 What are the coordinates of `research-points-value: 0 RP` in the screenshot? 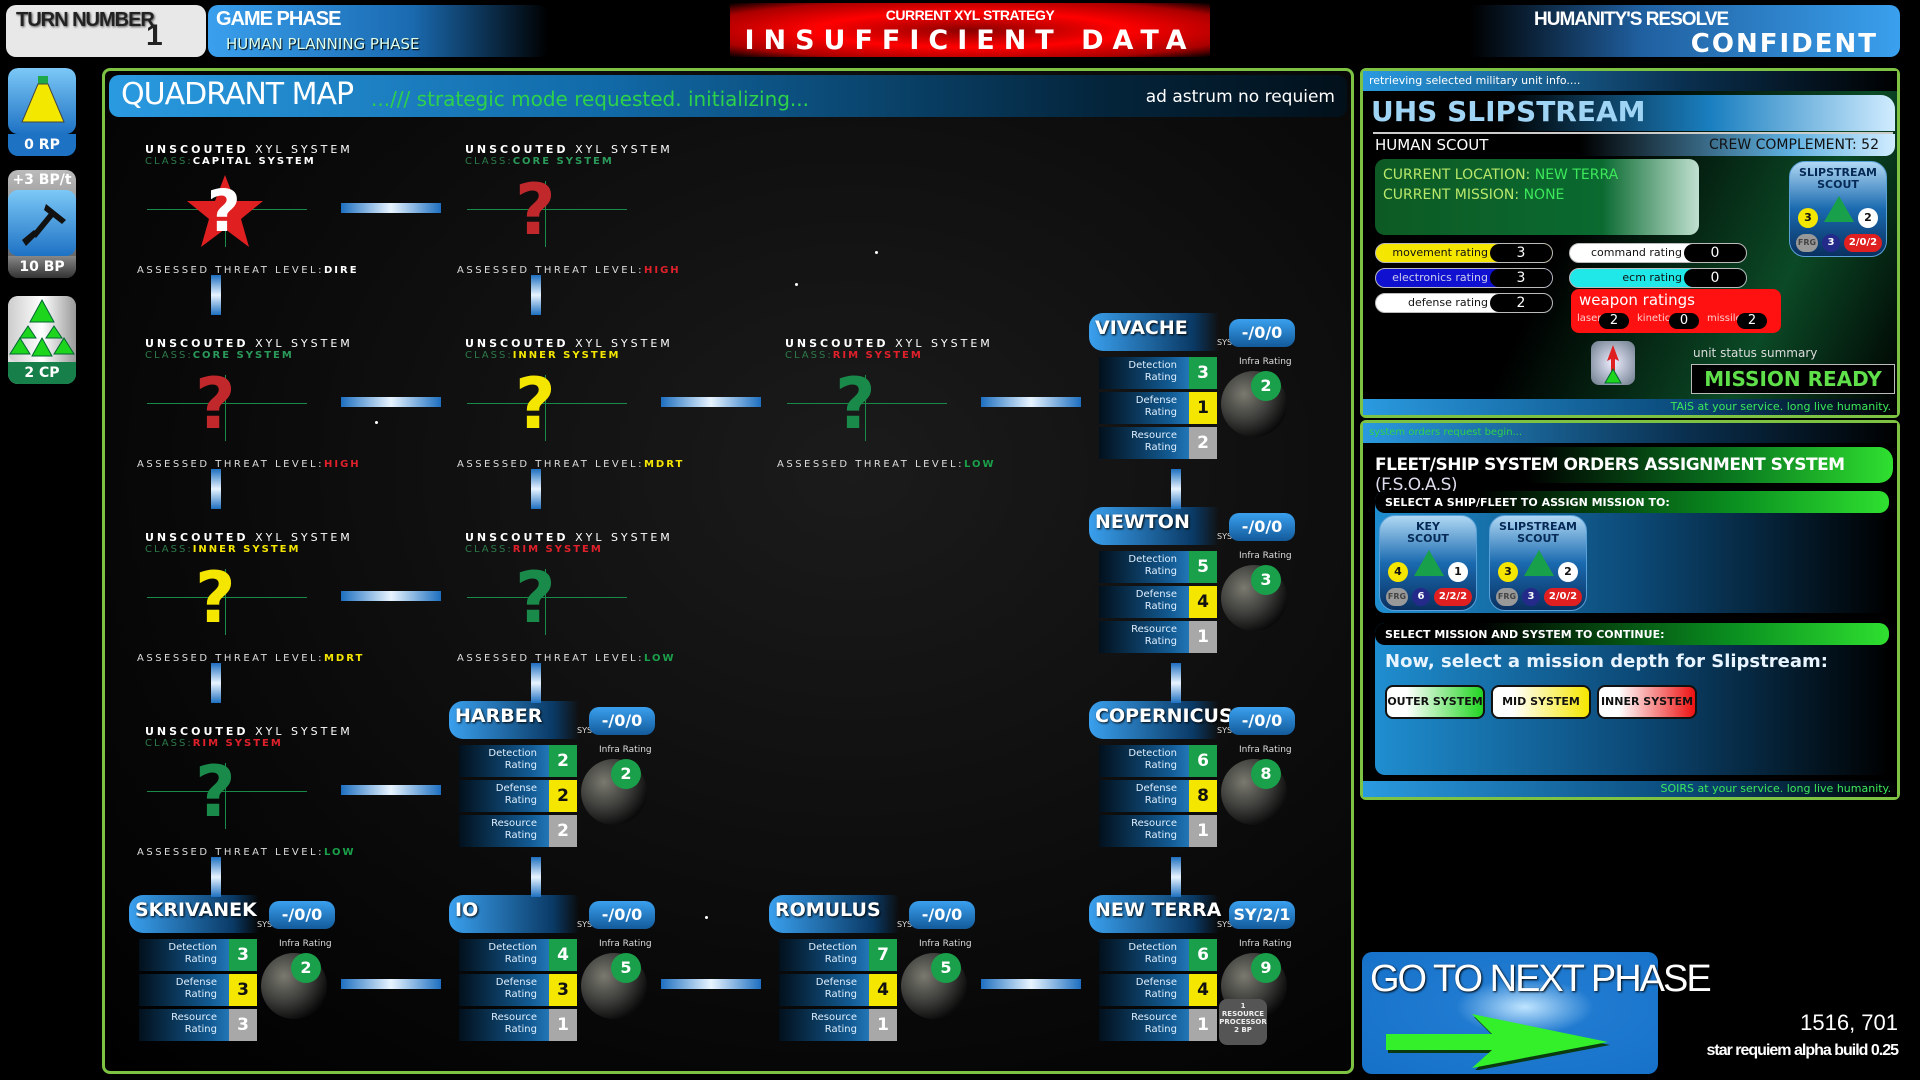 It's located at (42, 145).